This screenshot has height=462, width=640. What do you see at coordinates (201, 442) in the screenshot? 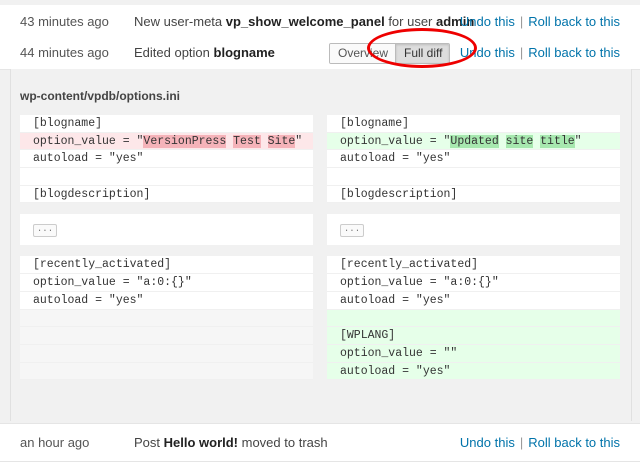
I see `message-post-title: Hello world!` at bounding box center [201, 442].